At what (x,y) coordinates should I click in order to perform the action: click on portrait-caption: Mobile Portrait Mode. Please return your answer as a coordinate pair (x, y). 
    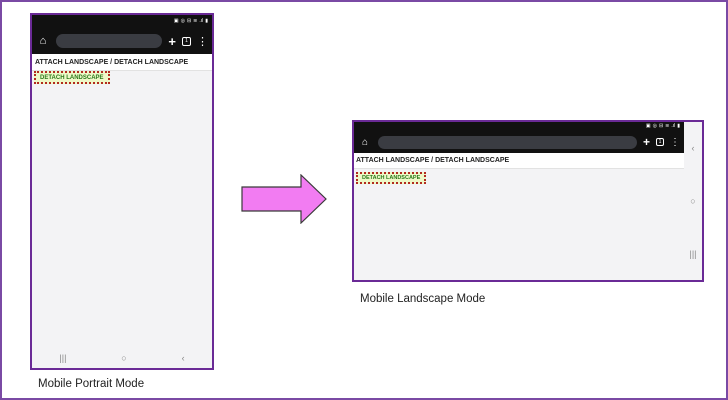
    Looking at the image, I should click on (91, 384).